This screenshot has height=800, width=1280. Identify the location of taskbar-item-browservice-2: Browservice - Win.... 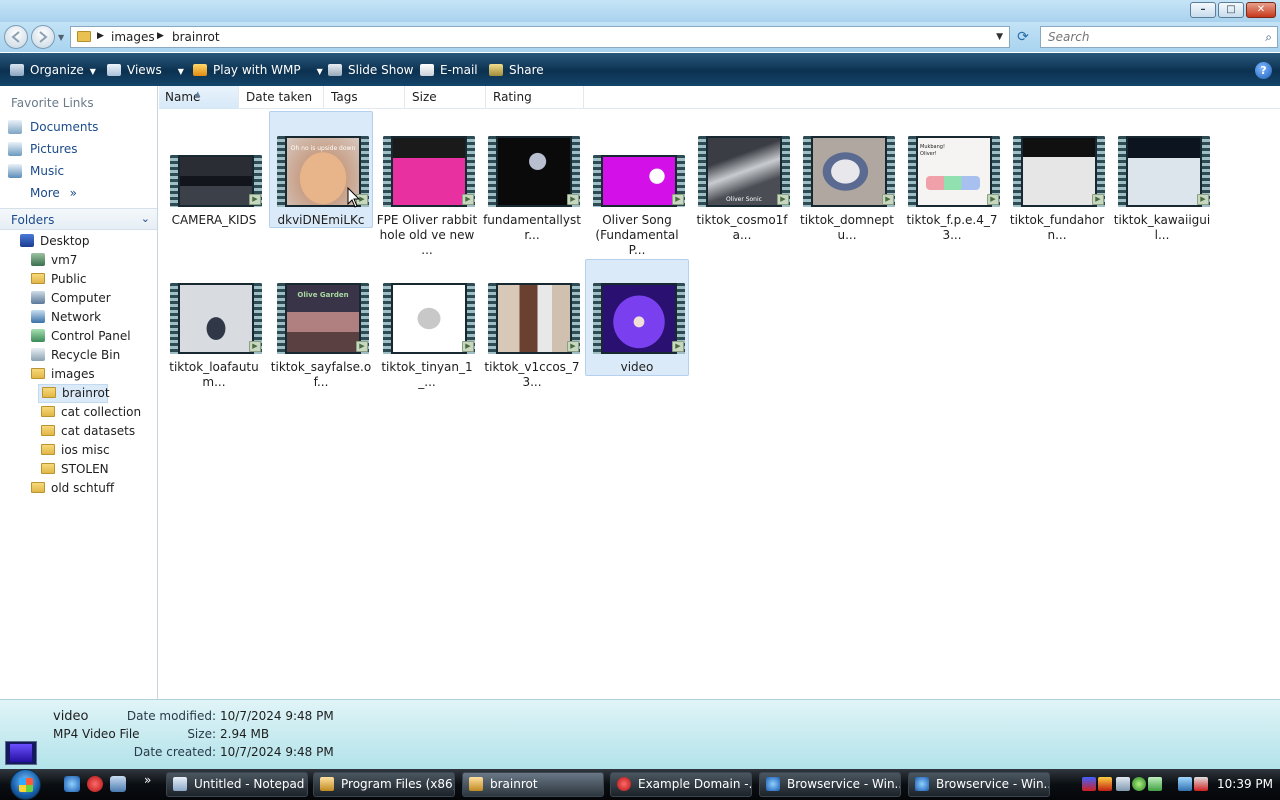
(979, 784).